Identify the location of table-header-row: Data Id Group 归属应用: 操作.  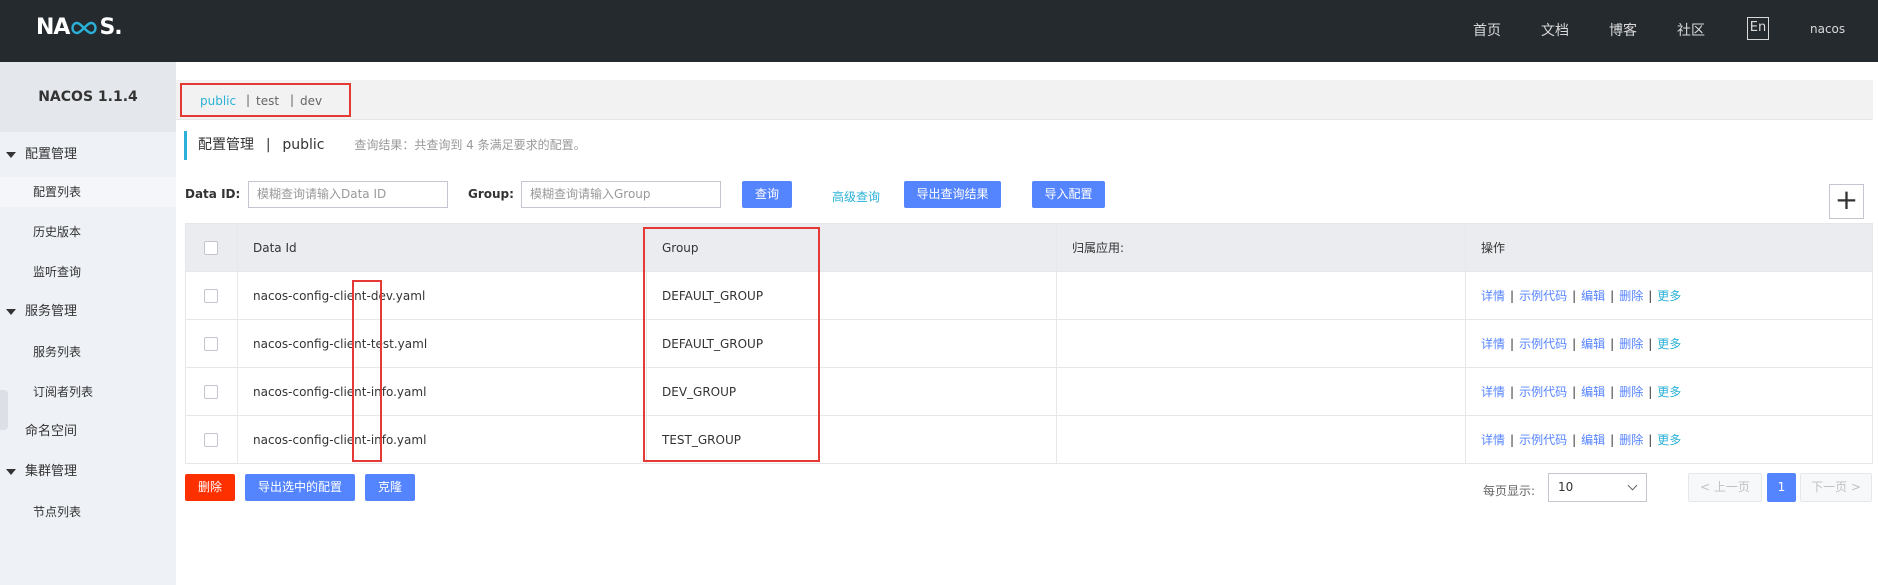
(1029, 247).